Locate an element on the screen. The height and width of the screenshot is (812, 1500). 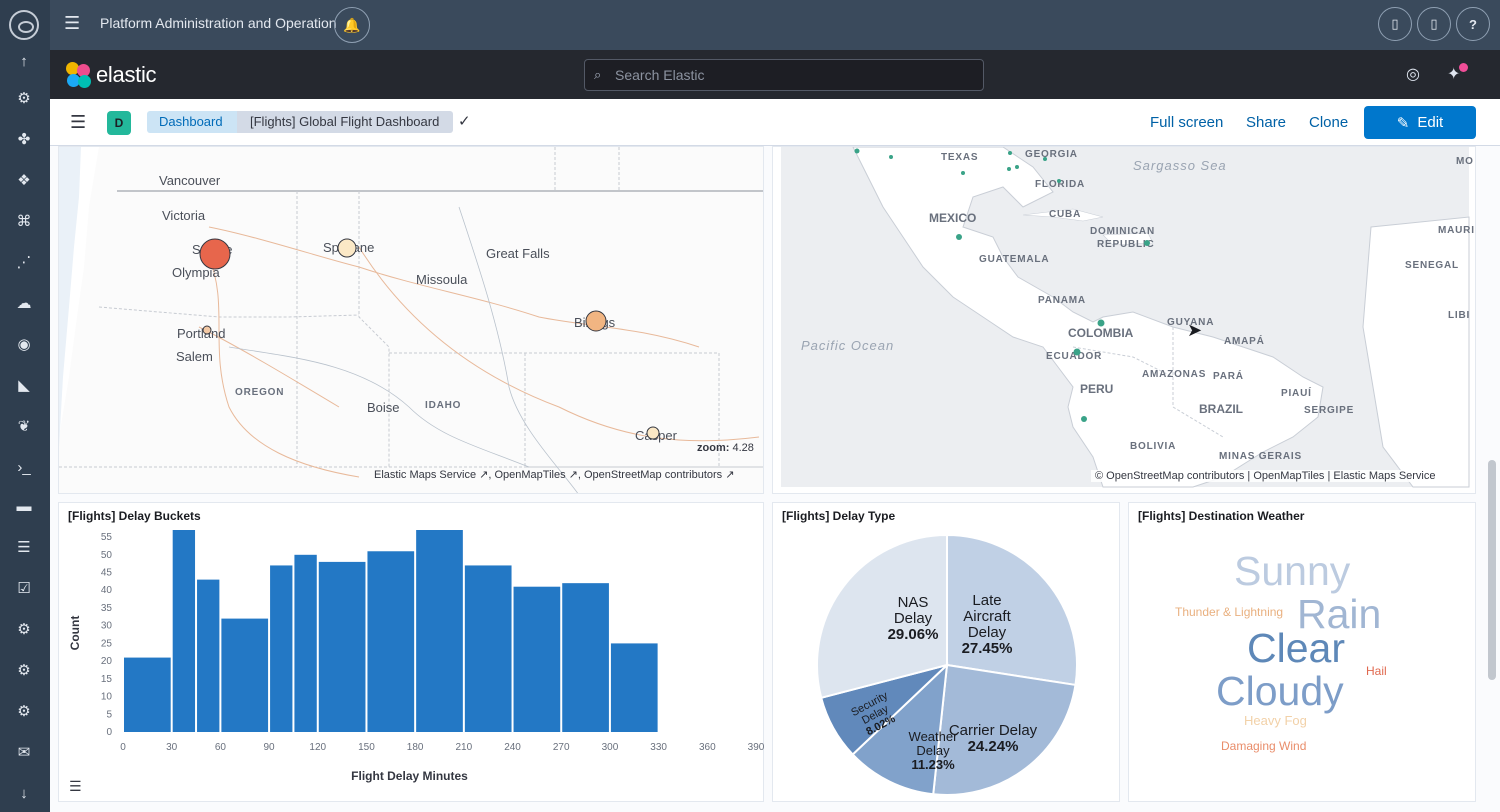
help-lifebuoy-icon: ◎ is located at coordinates (1413, 74).